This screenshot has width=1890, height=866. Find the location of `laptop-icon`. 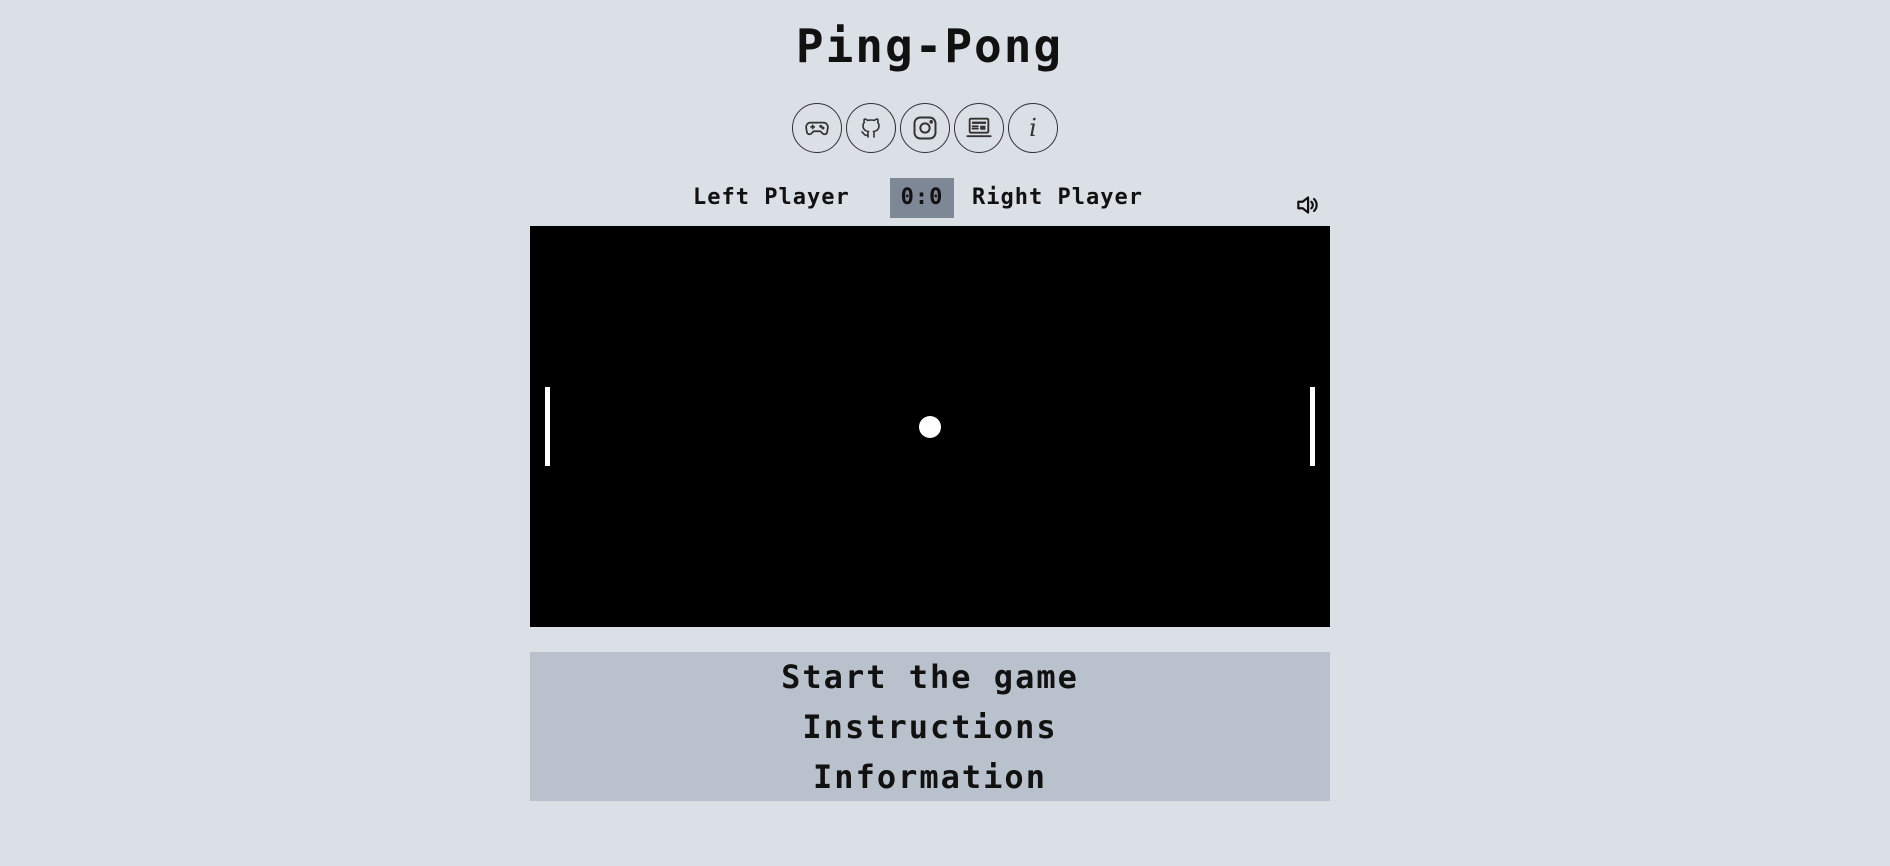

laptop-icon is located at coordinates (979, 127).